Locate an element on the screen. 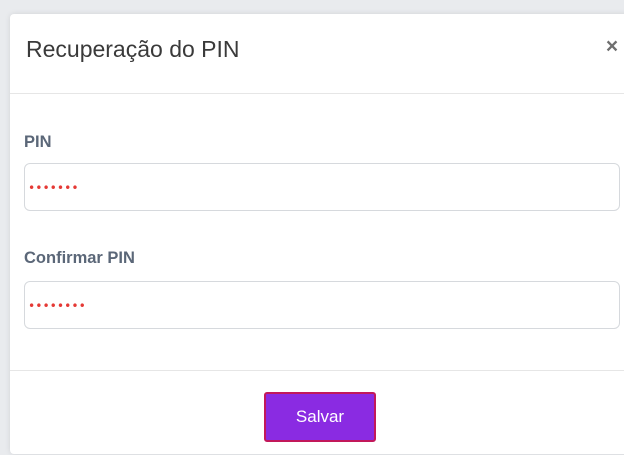  pin-label: PIN is located at coordinates (38, 142).